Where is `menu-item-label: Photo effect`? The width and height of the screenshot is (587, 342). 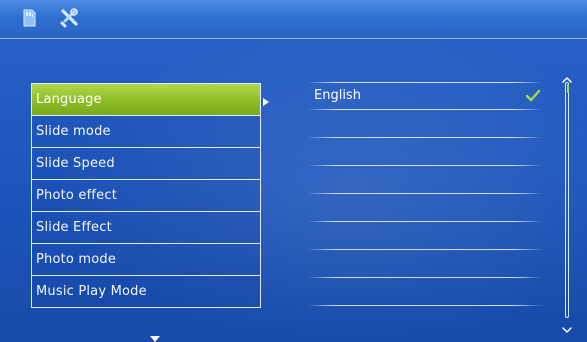 menu-item-label: Photo effect is located at coordinates (77, 195).